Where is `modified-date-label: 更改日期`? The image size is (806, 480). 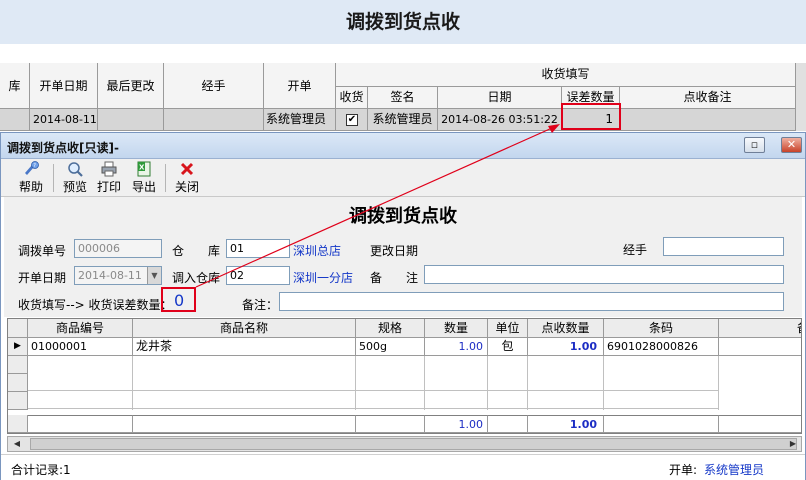
modified-date-label: 更改日期 is located at coordinates (394, 251).